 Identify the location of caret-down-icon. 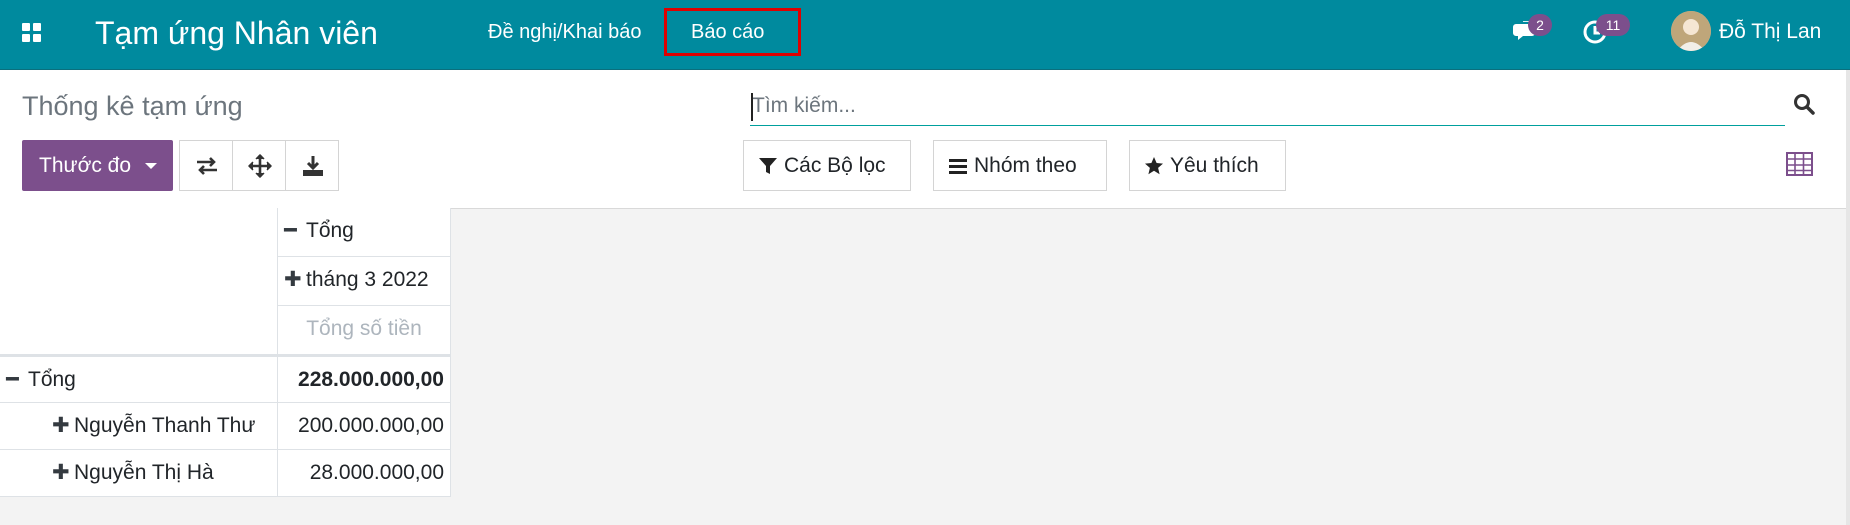
(151, 166).